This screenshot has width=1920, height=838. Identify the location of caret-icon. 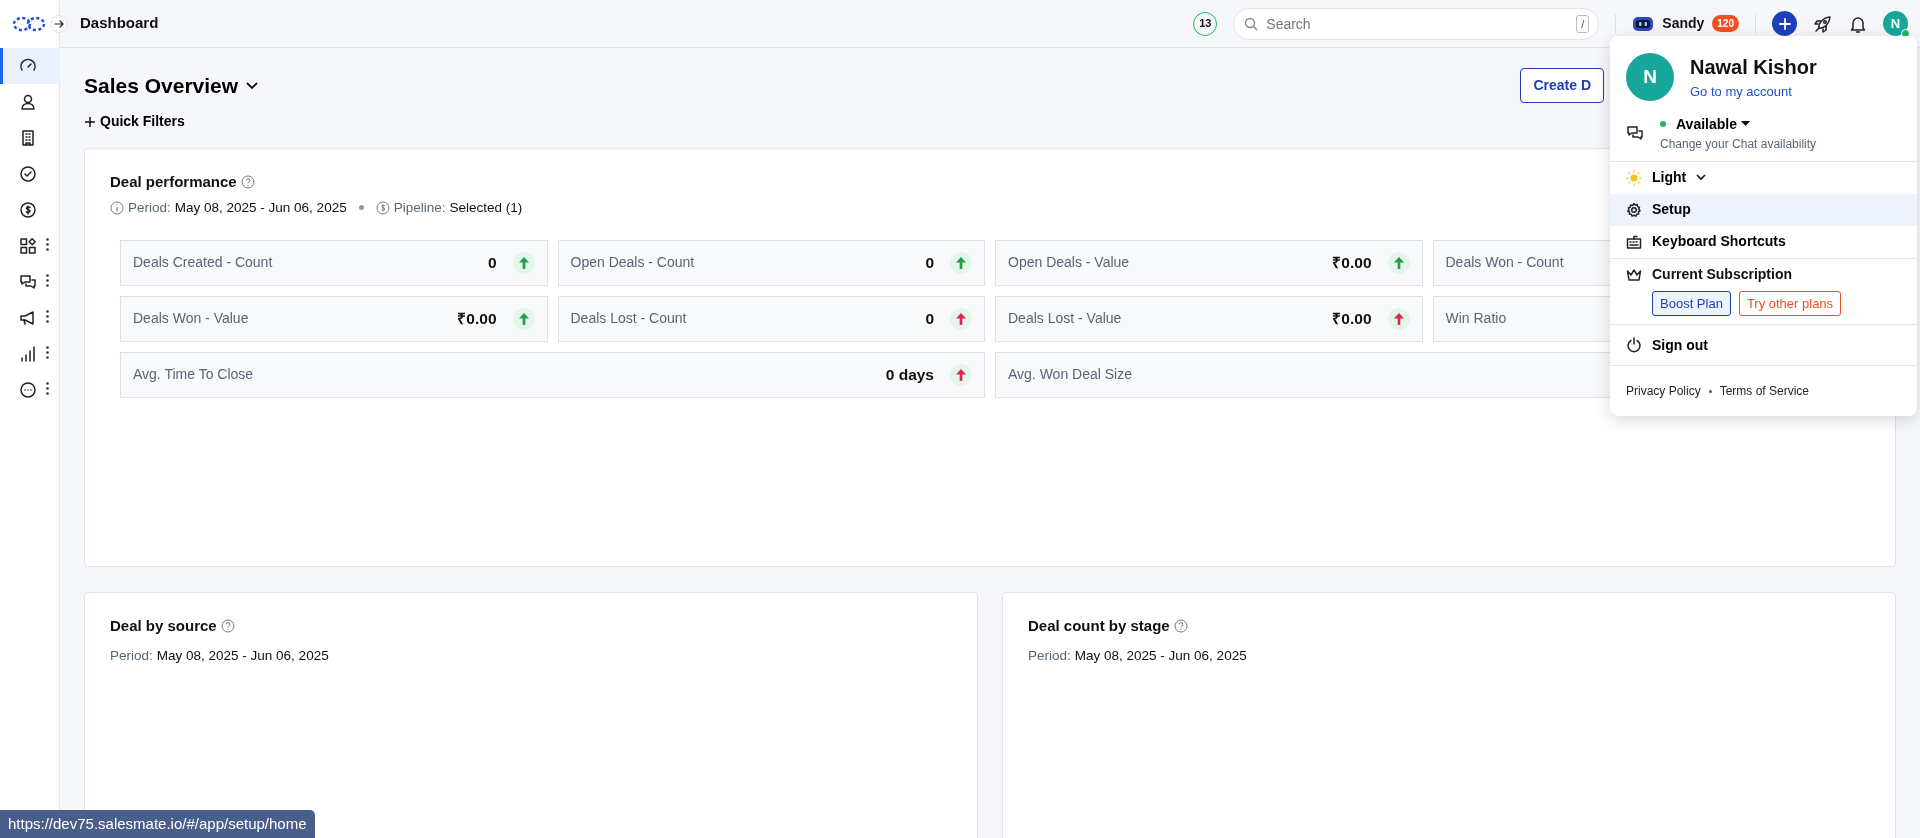
(1745, 124).